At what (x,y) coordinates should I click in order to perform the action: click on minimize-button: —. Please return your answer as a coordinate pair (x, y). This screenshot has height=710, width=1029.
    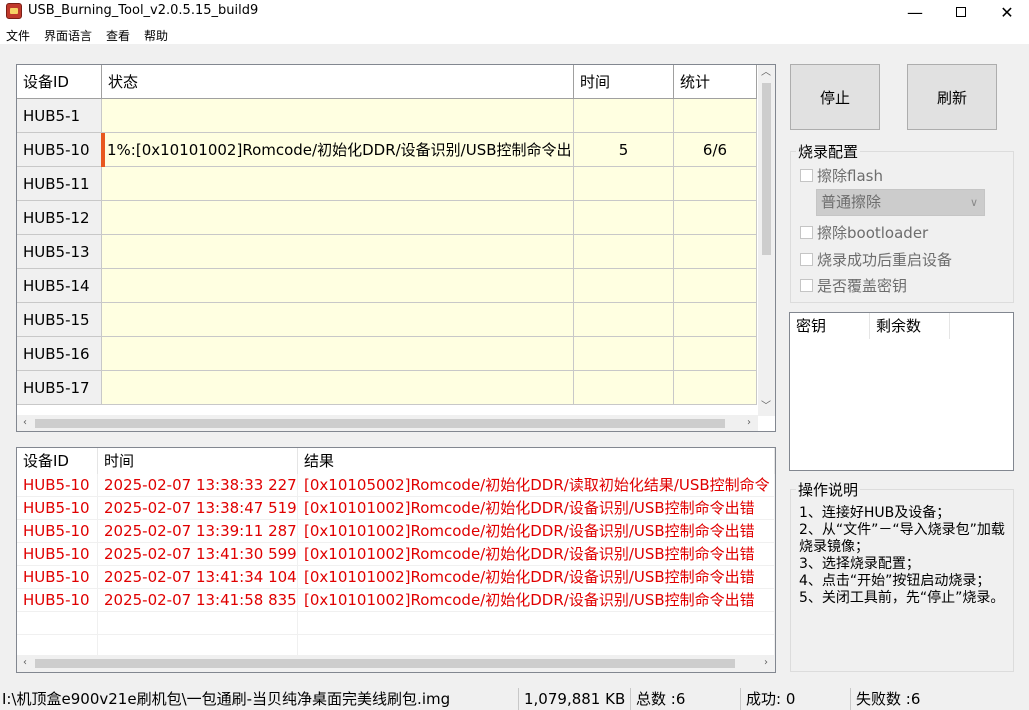
    Looking at the image, I should click on (915, 12).